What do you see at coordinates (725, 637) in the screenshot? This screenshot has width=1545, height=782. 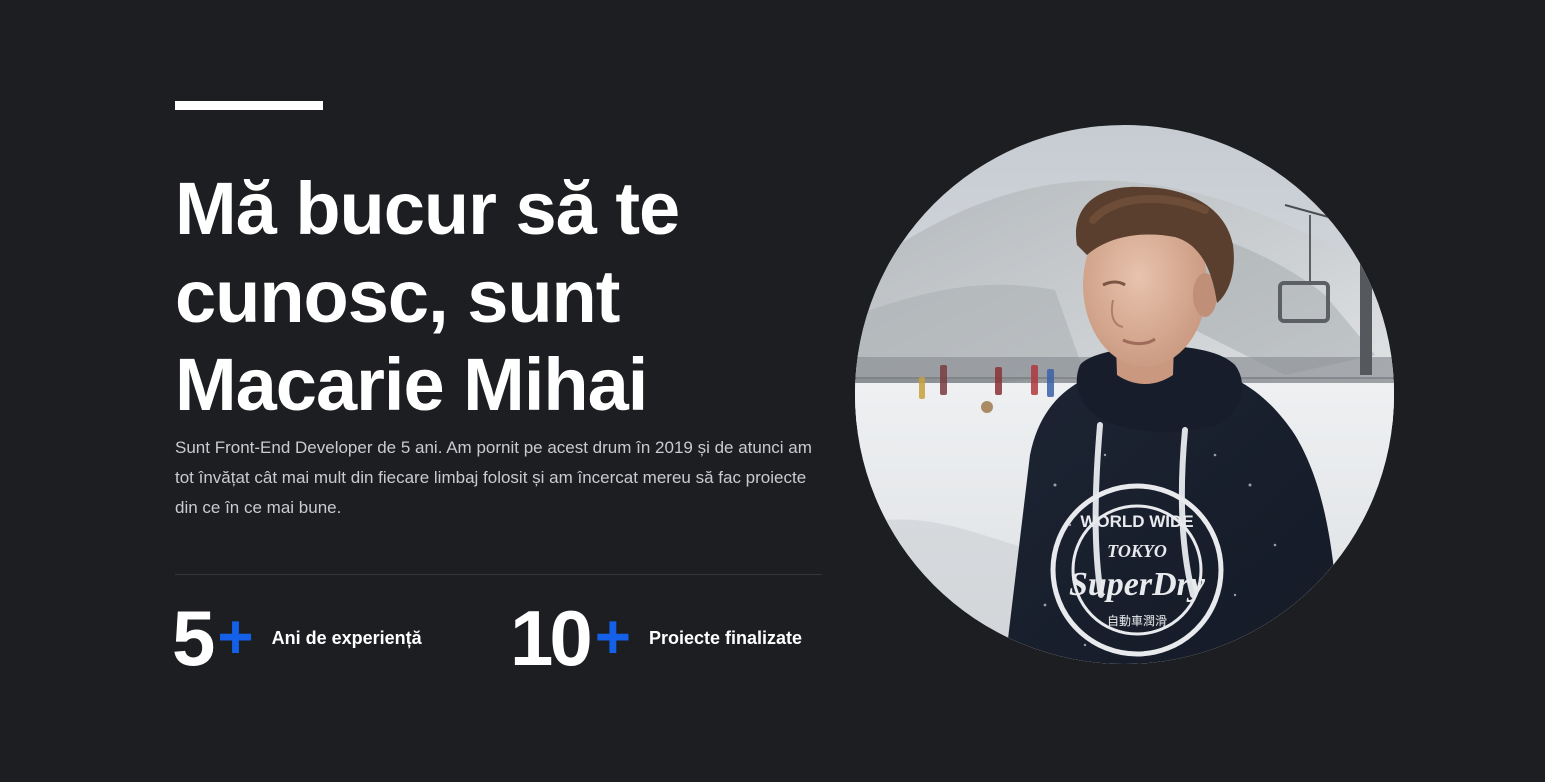 I see `stat-projects-label: Proiecte finalizate` at bounding box center [725, 637].